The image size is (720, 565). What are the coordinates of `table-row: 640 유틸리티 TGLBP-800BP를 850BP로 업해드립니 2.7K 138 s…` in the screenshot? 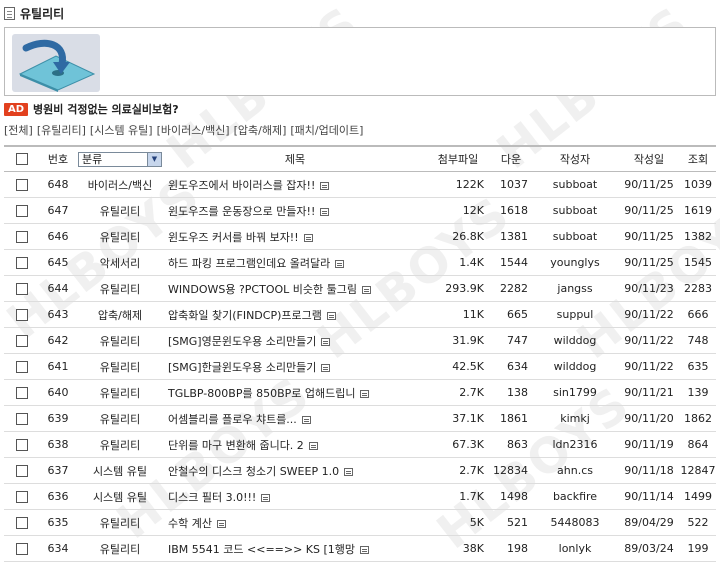 It's located at (360, 393).